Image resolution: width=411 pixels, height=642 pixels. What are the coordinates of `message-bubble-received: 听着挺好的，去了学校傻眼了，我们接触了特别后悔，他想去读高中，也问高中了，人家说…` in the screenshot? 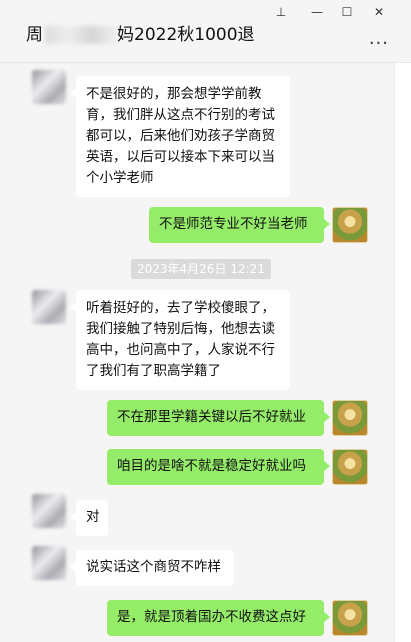 It's located at (180, 340).